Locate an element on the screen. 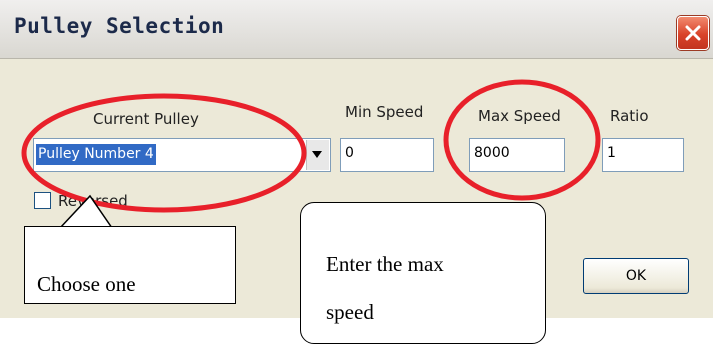 The height and width of the screenshot is (344, 713). close-x-icon is located at coordinates (693, 33).